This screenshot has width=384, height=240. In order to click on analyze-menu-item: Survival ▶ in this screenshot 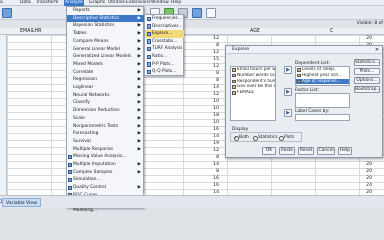, I will do `click(105, 141)`.